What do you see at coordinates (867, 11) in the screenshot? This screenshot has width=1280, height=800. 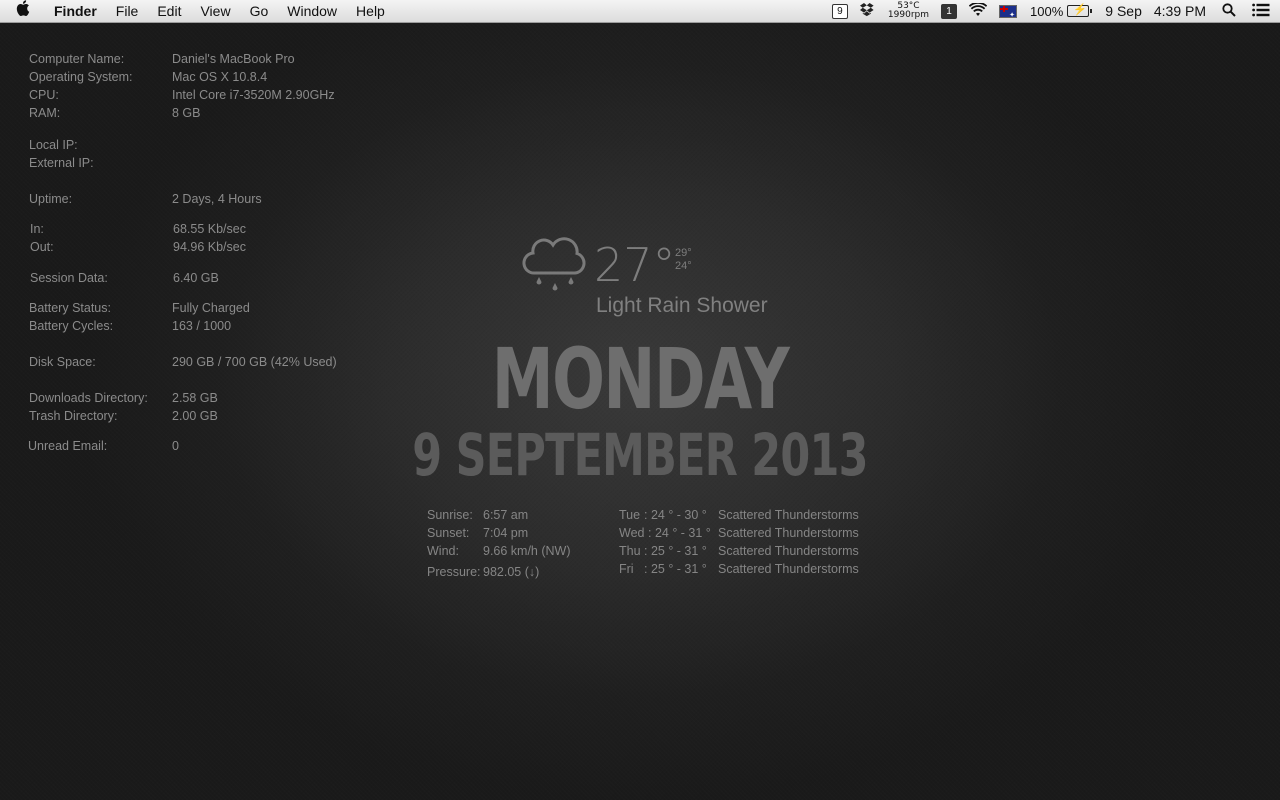 I see `dropbox-icon` at bounding box center [867, 11].